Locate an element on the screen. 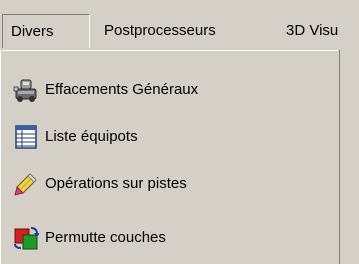 This screenshot has height=264, width=359. menu-3d-visu-label: 3D Visu is located at coordinates (312, 30).